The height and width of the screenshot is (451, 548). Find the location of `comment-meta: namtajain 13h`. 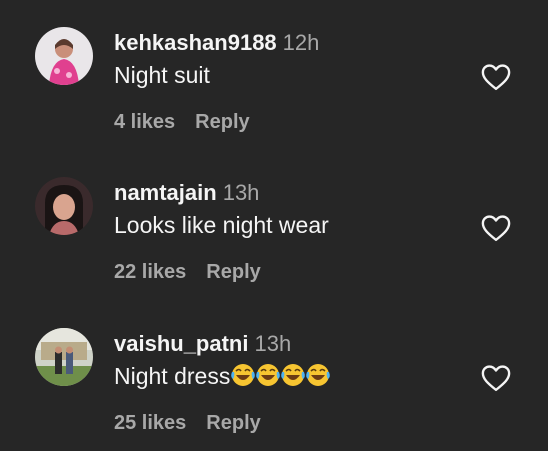

comment-meta: namtajain 13h is located at coordinates (186, 193).